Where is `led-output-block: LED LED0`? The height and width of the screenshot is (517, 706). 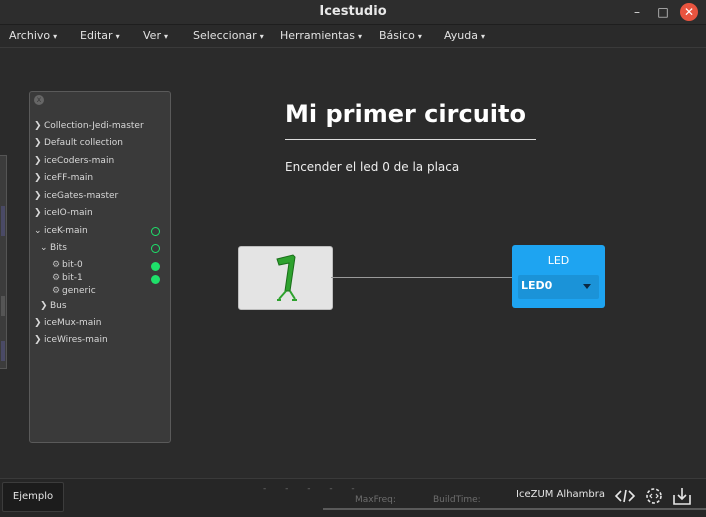
led-output-block: LED LED0 is located at coordinates (558, 276).